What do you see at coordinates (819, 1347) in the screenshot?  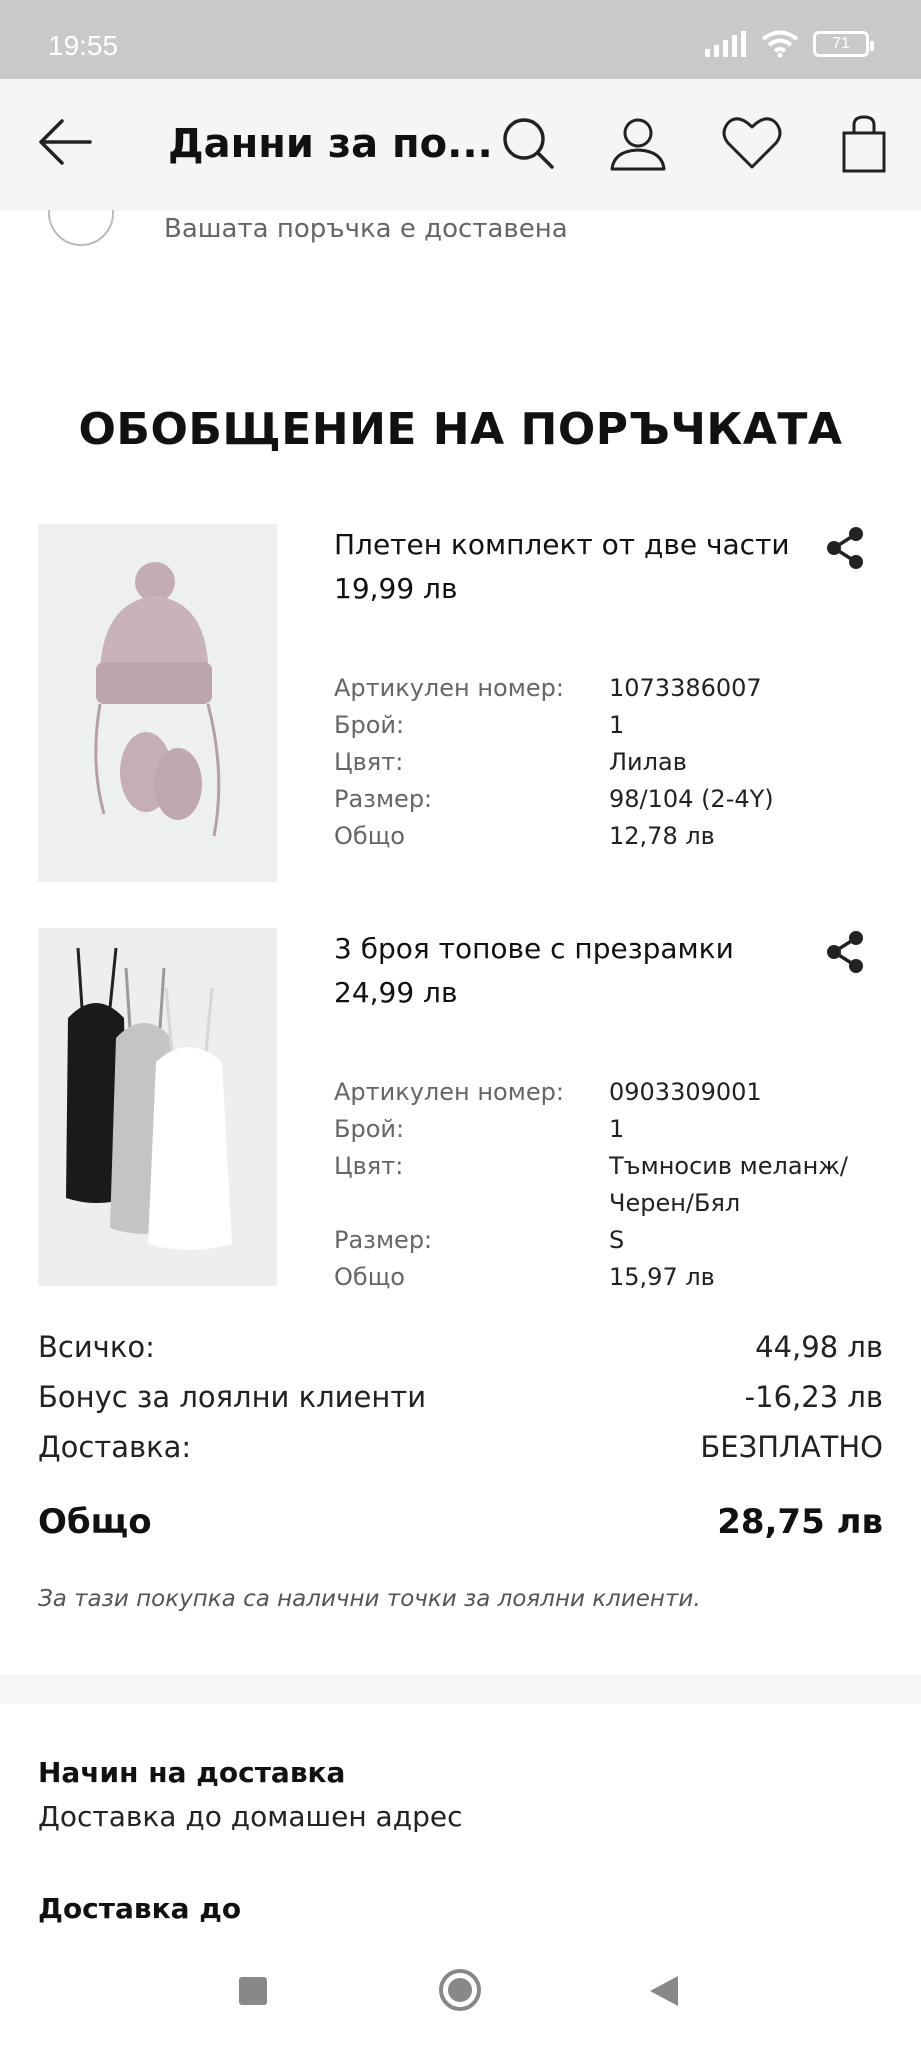 I see `subtotal-value: 44,98 лв` at bounding box center [819, 1347].